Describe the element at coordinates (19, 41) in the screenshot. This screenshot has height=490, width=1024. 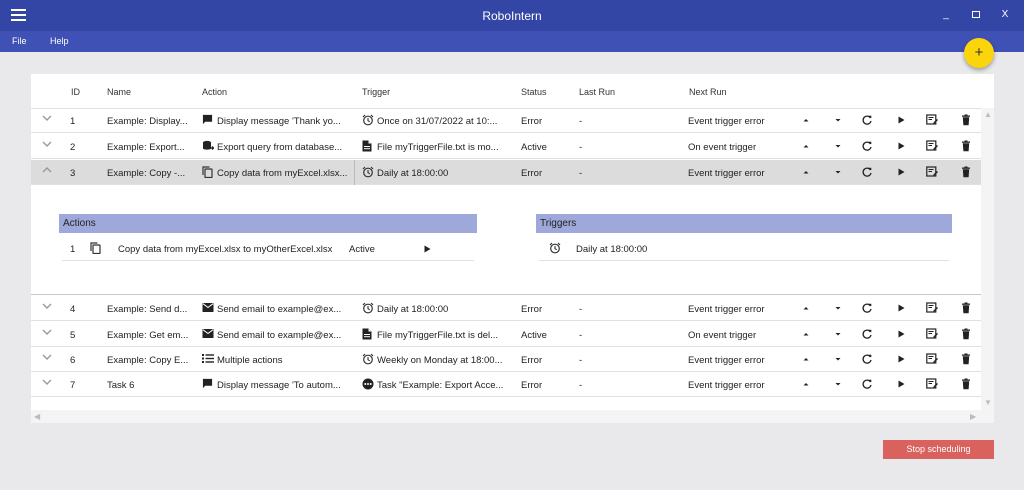
I see `menu-file: File` at that location.